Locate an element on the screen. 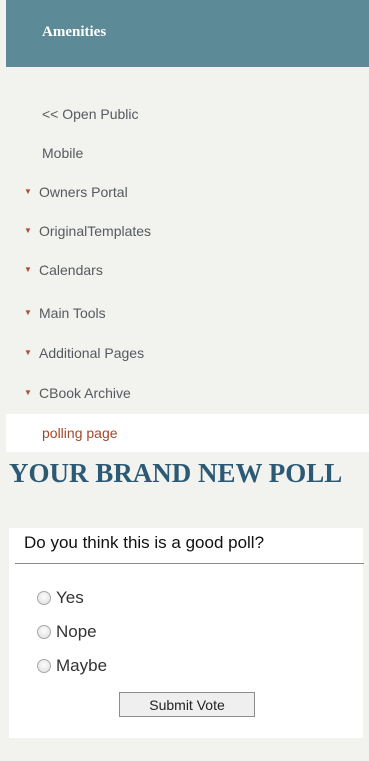 The height and width of the screenshot is (761, 369). poll-question: Do you think this is a good poll? is located at coordinates (189, 546).